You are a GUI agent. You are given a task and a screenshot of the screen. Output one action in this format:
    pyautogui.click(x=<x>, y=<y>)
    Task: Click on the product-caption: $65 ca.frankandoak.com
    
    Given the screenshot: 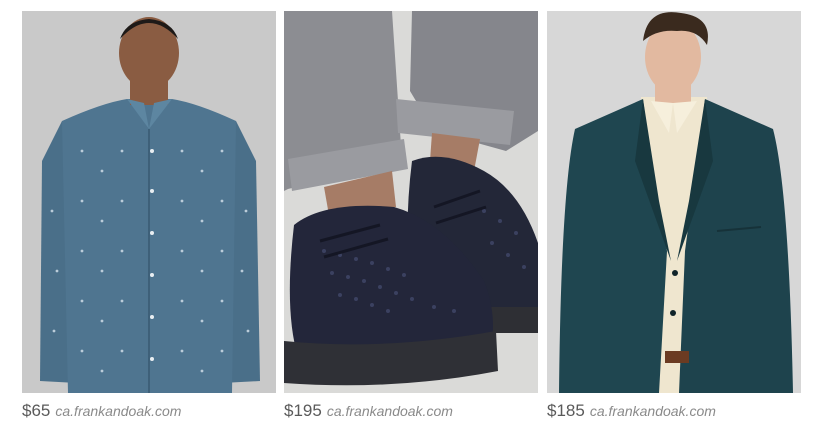 What is the action you would take?
    pyautogui.click(x=149, y=411)
    